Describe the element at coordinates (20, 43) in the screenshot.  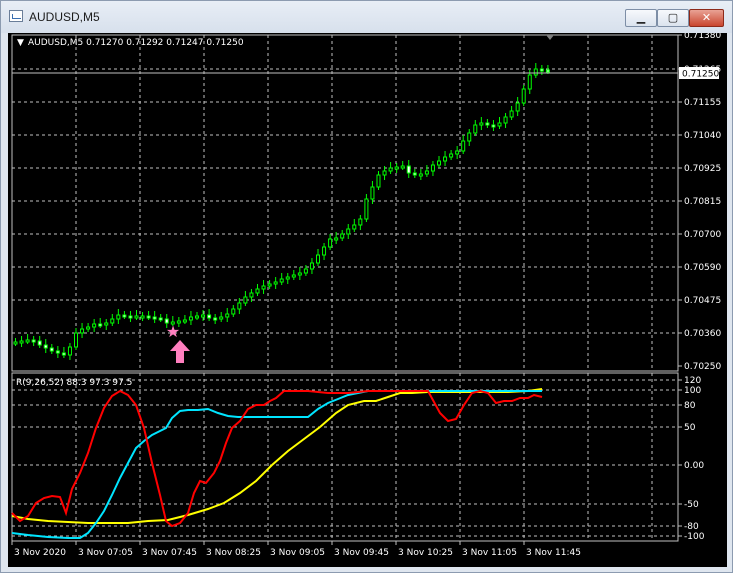
I see `chart-menu-icon: ▼` at that location.